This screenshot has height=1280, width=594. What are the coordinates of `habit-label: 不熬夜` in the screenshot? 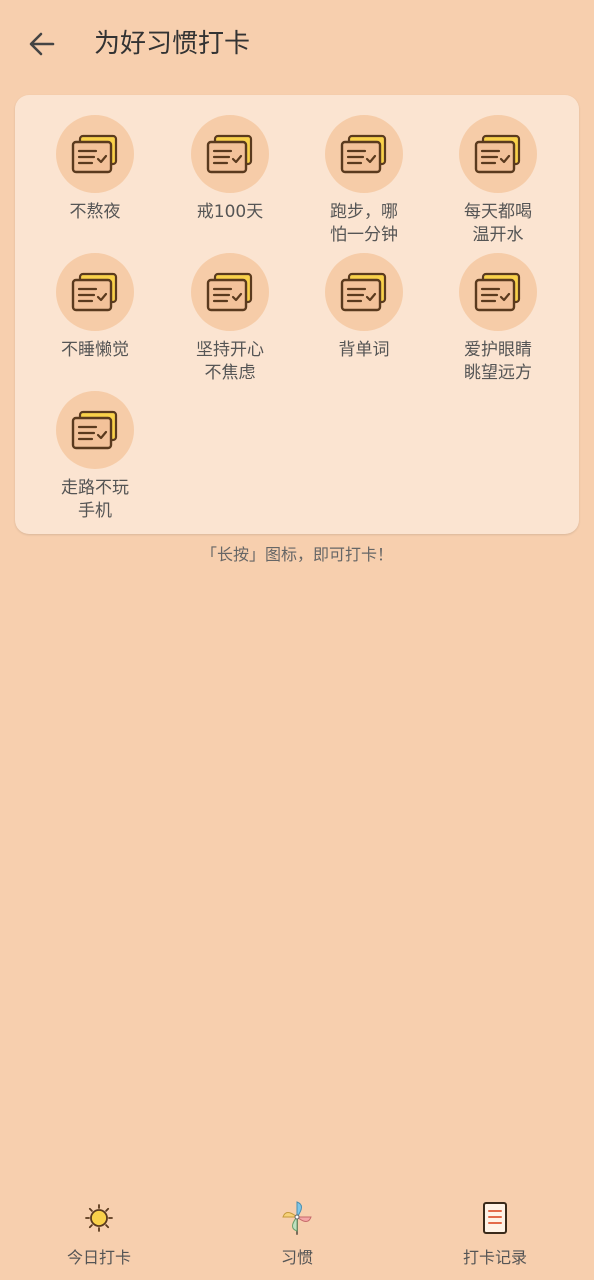 It's located at (95, 212).